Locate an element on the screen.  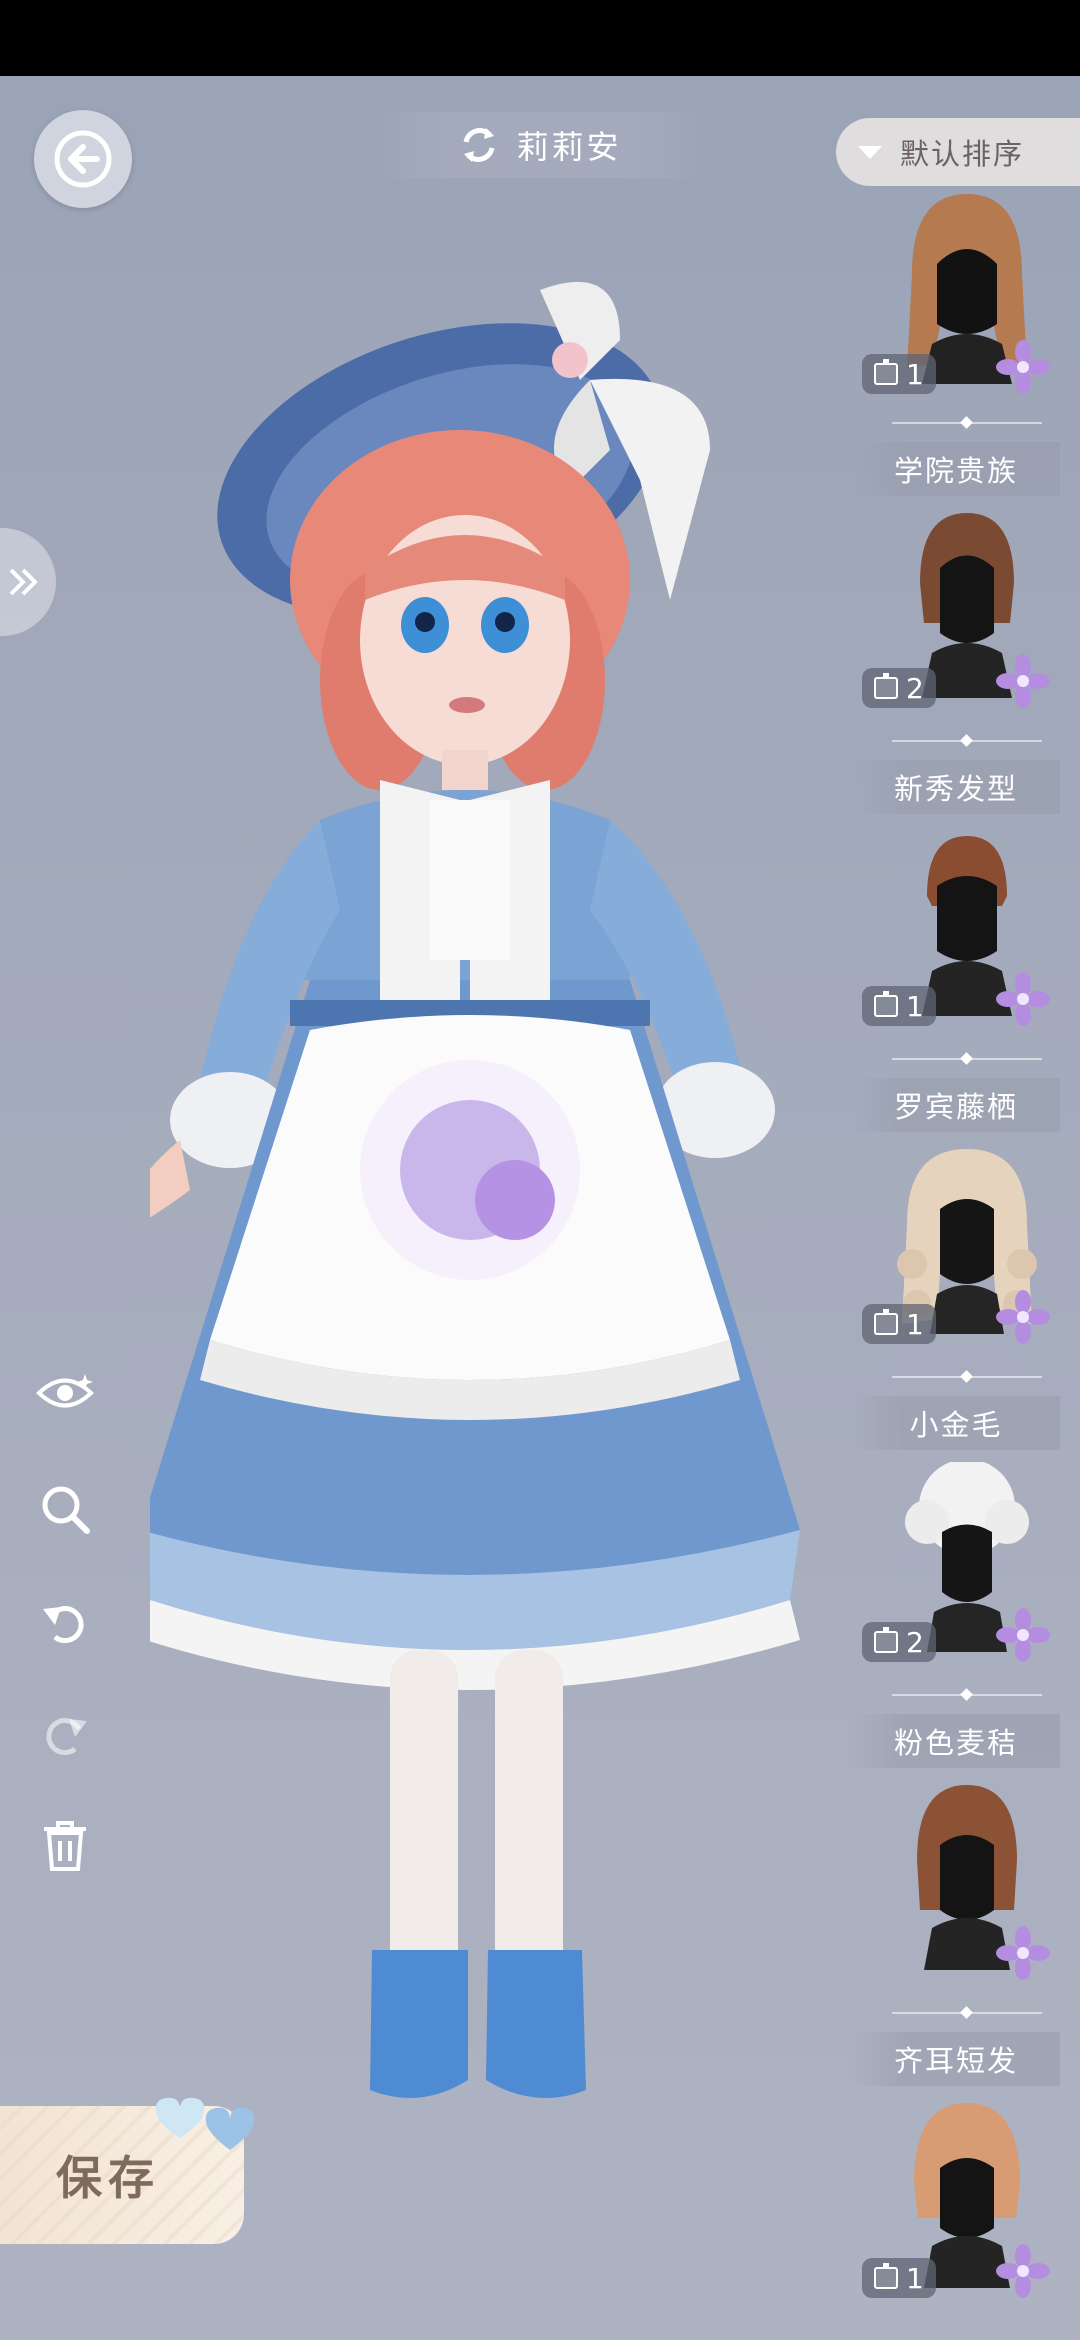
trash-icon is located at coordinates (65, 1846).